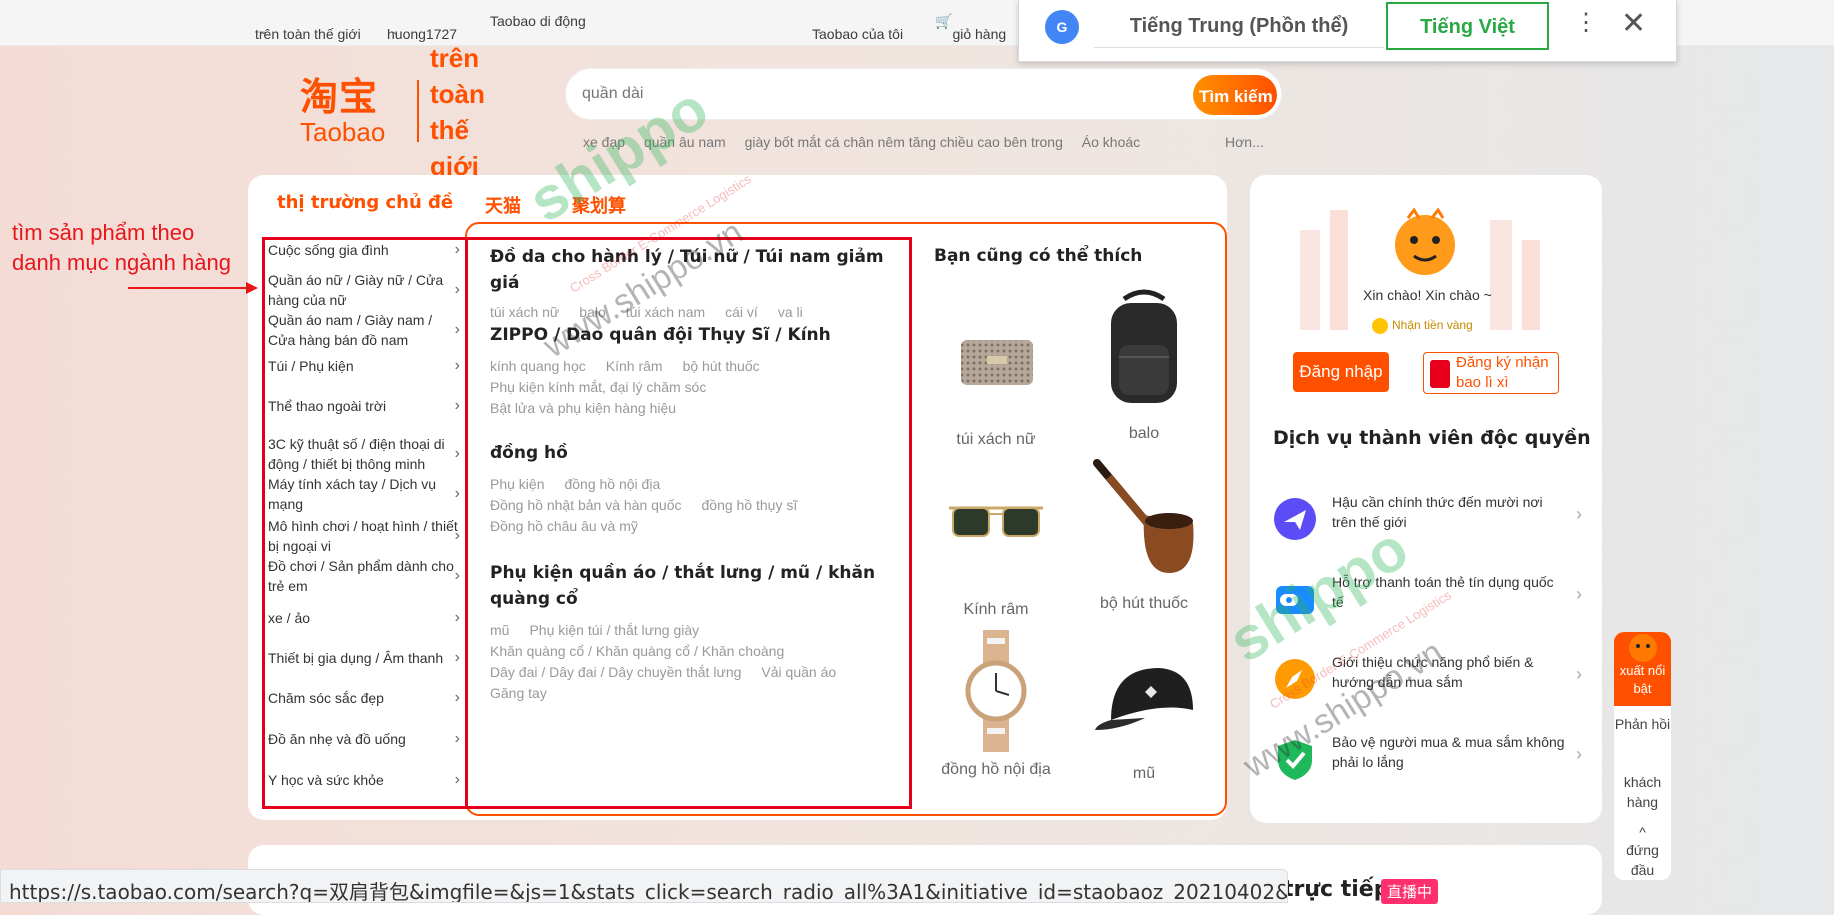  Describe the element at coordinates (1642, 734) in the screenshot. I see `feedback-button: Phản hồi` at that location.